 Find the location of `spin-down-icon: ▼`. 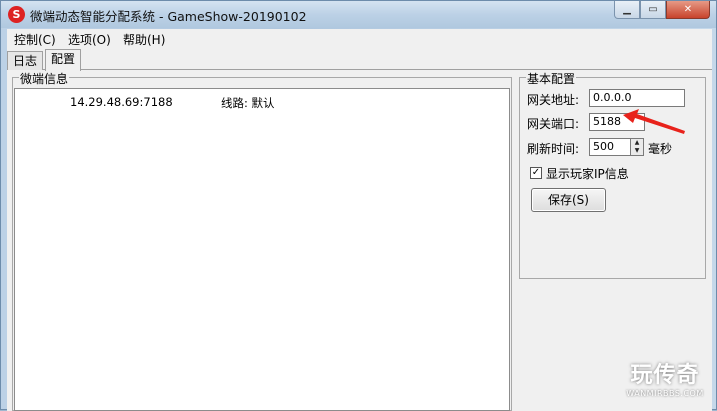

spin-down-icon: ▼ is located at coordinates (637, 151).